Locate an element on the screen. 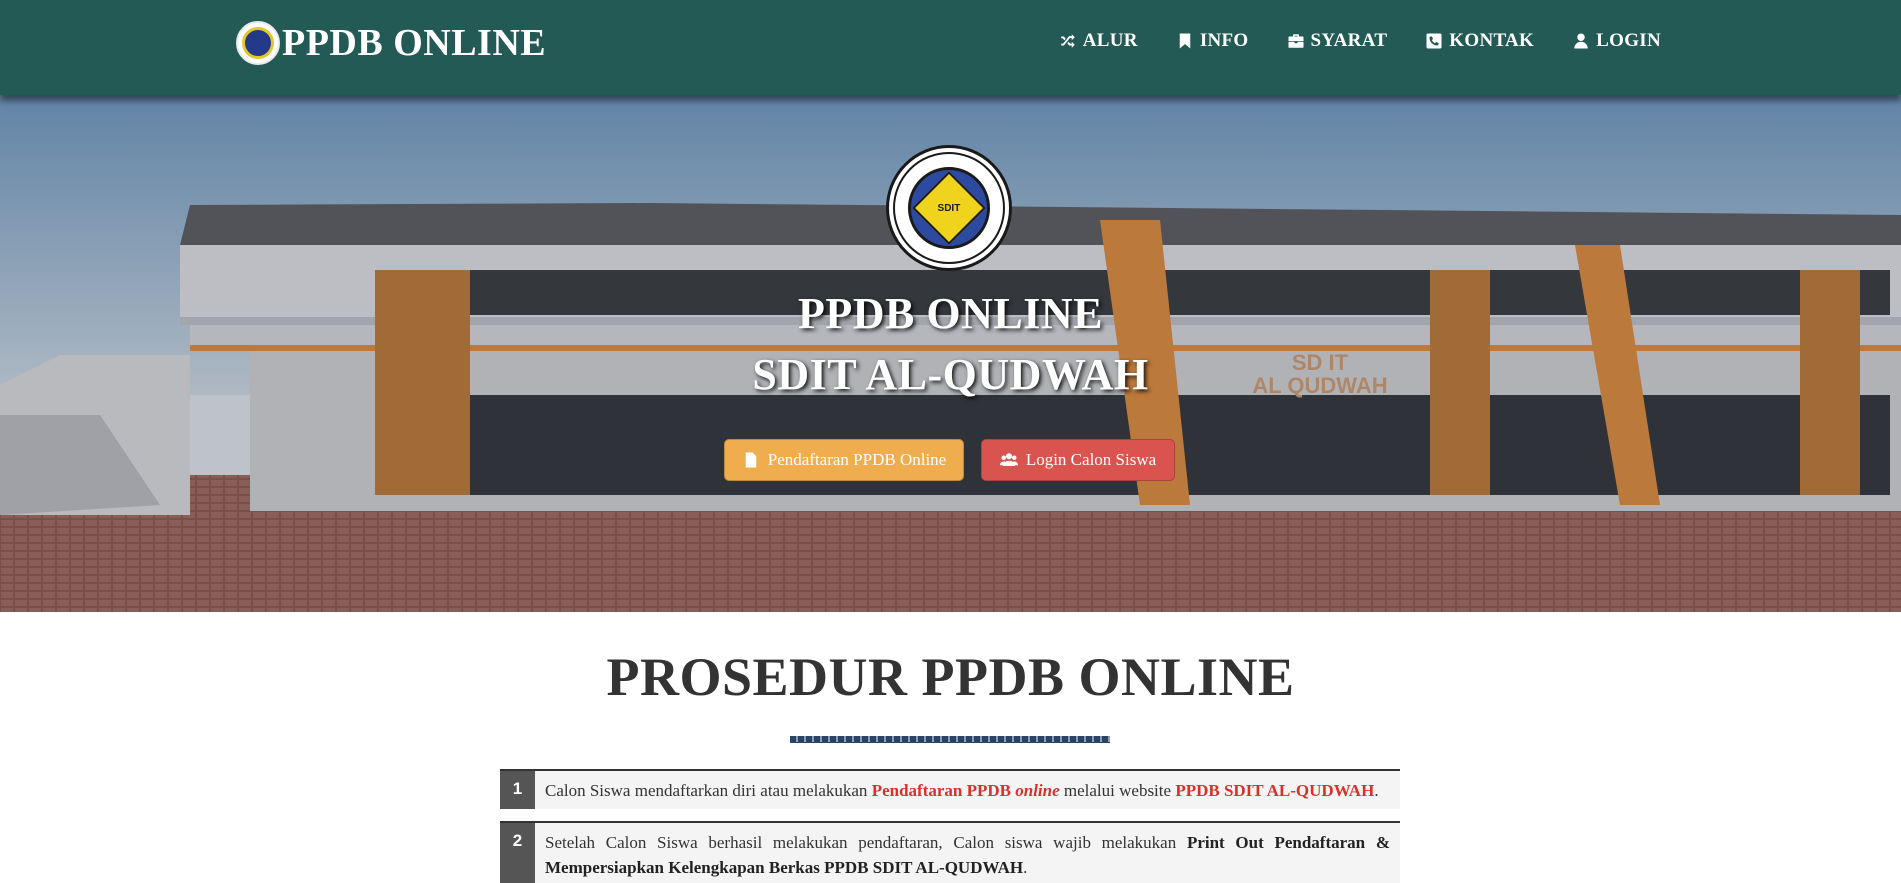 The height and width of the screenshot is (883, 1901). step-number: 2 is located at coordinates (517, 853).